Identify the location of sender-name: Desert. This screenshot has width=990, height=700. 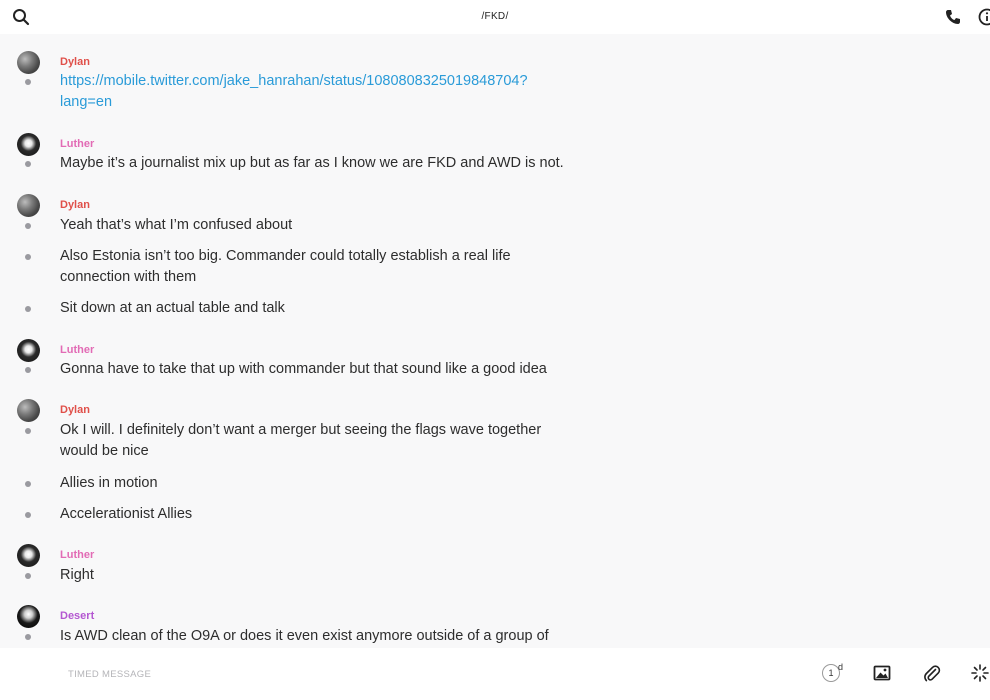
(77, 616).